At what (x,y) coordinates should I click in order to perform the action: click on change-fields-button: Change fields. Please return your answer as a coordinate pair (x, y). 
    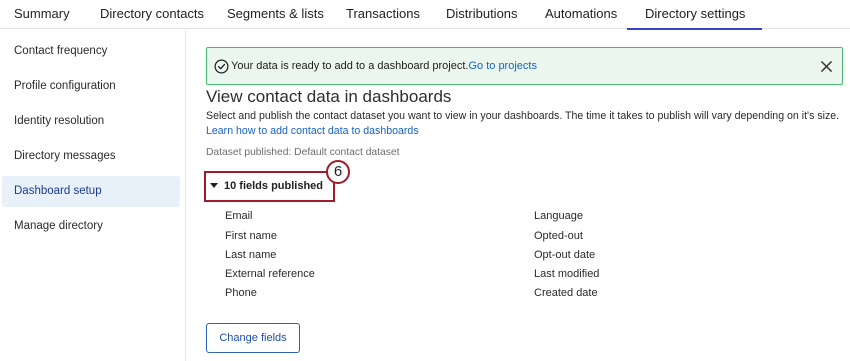
    Looking at the image, I should click on (253, 338).